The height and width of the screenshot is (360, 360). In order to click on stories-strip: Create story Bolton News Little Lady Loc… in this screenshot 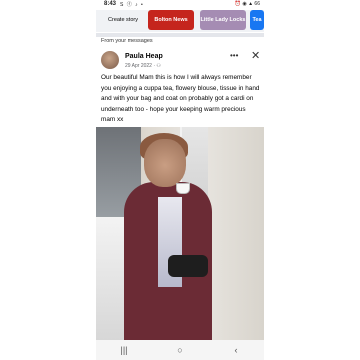, I will do `click(180, 21)`.